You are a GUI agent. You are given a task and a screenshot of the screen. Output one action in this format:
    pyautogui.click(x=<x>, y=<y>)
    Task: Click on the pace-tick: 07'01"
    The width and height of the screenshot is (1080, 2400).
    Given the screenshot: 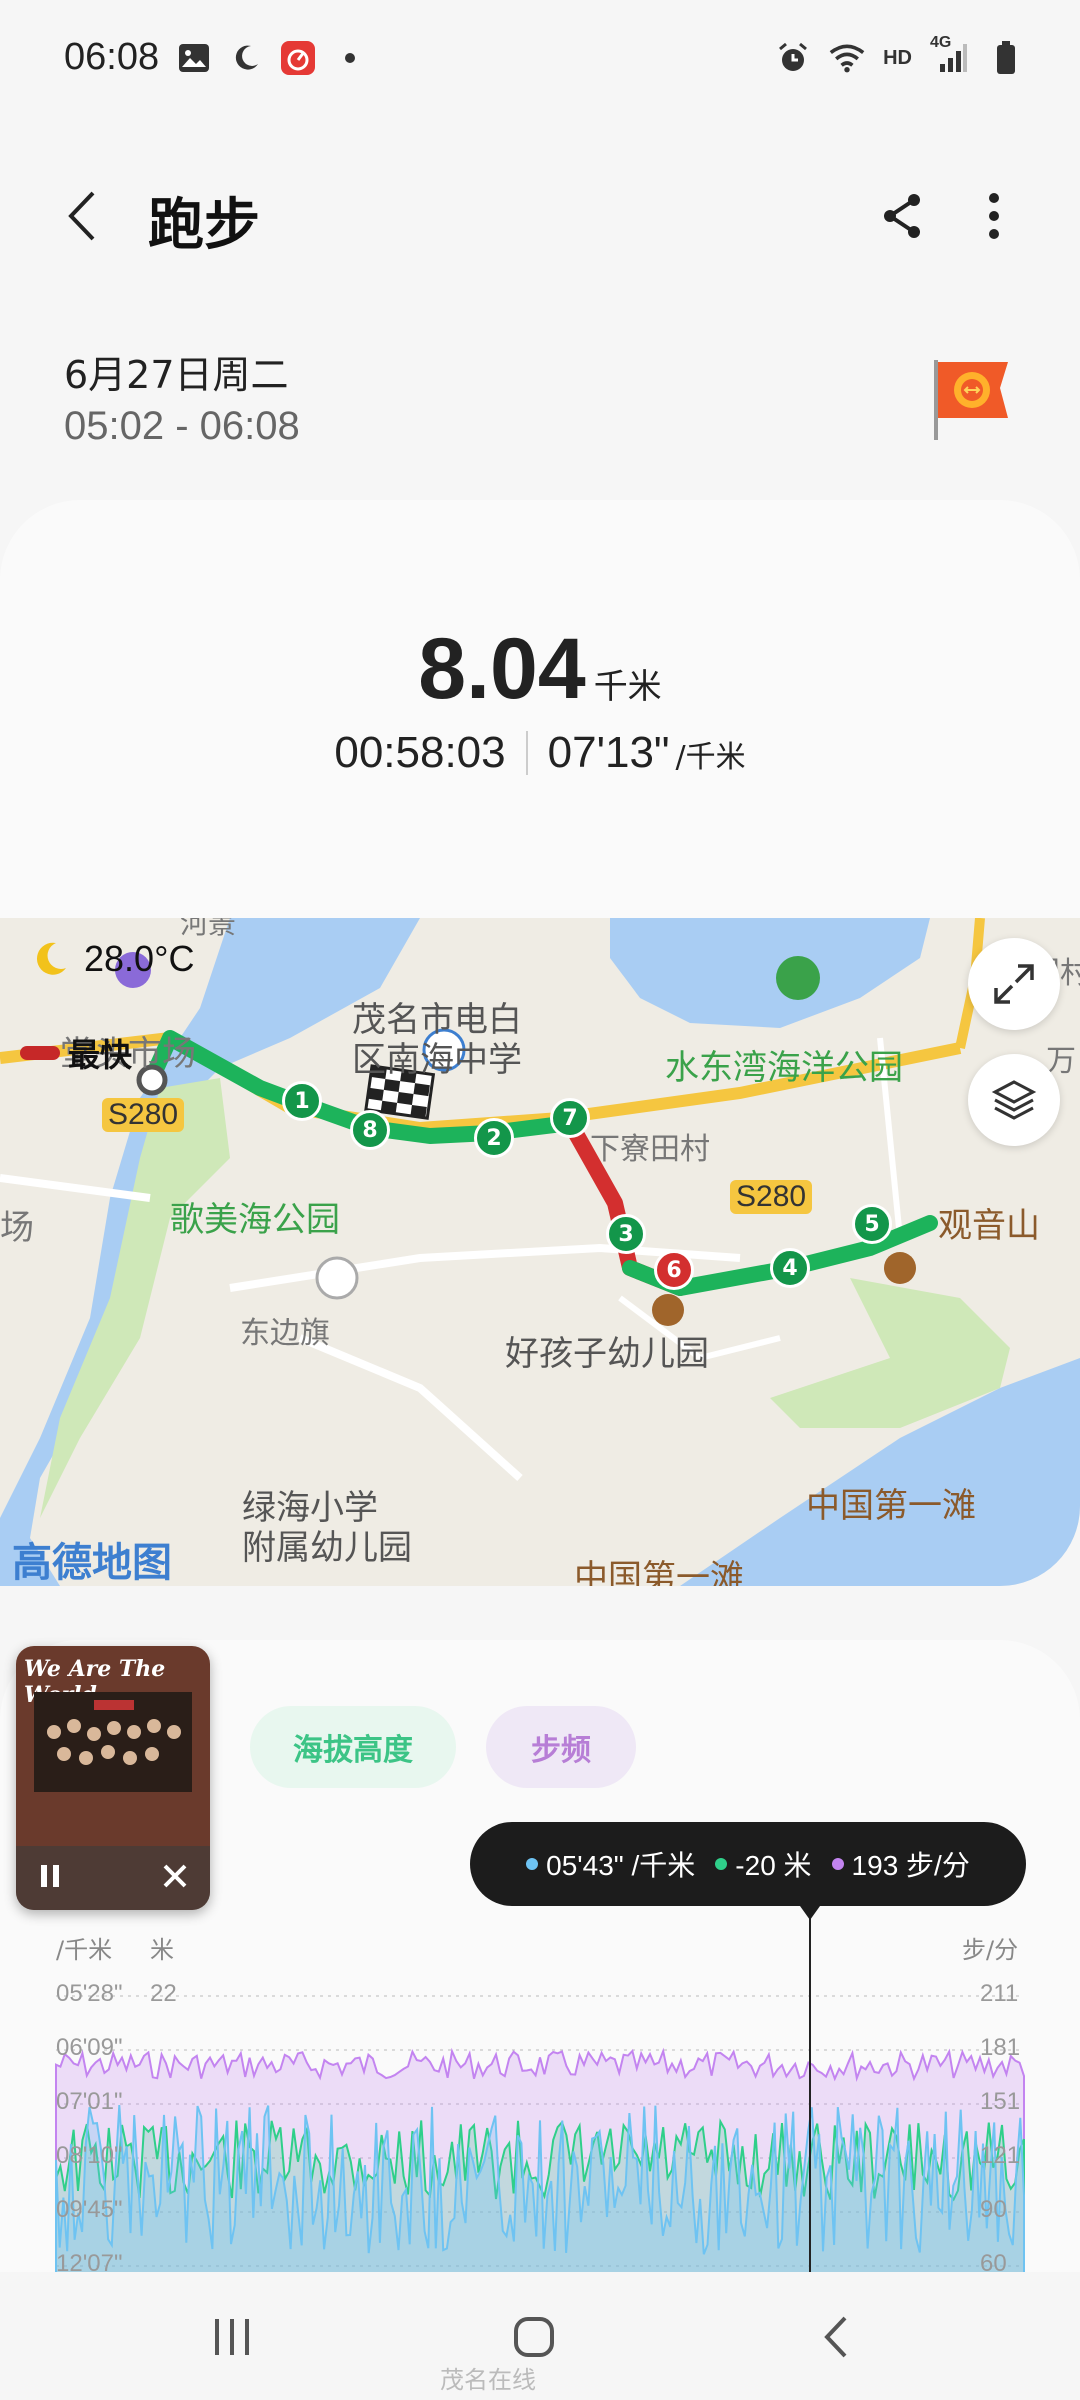 What is the action you would take?
    pyautogui.click(x=89, y=2101)
    